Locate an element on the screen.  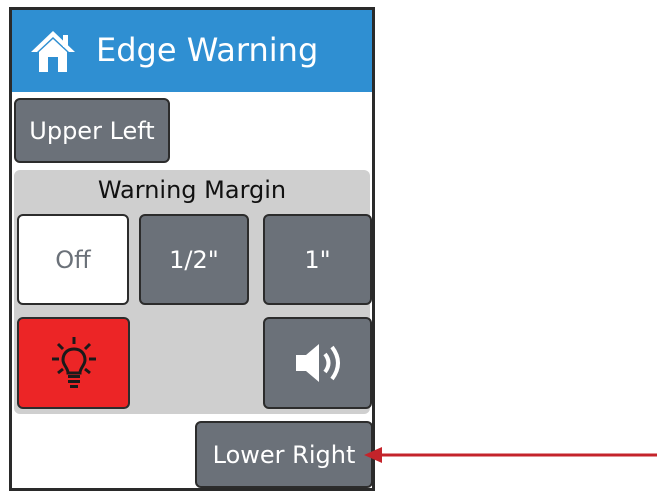
page-title: Edge Warning is located at coordinates (207, 50).